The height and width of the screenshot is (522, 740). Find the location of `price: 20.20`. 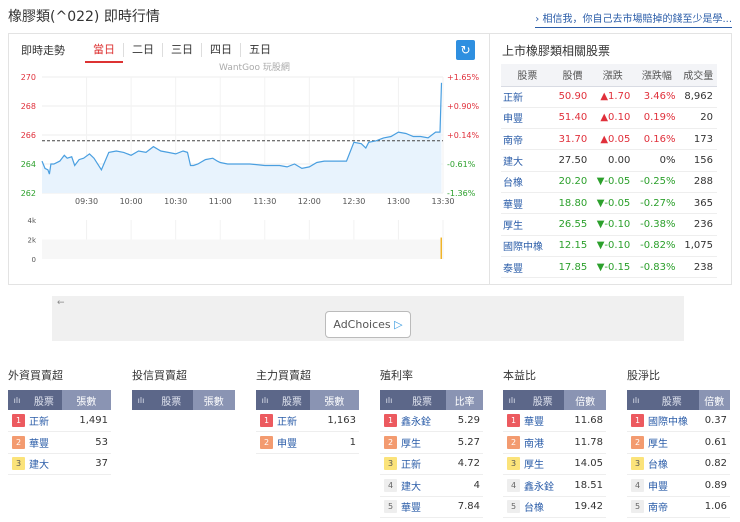

price: 20.20 is located at coordinates (572, 182).